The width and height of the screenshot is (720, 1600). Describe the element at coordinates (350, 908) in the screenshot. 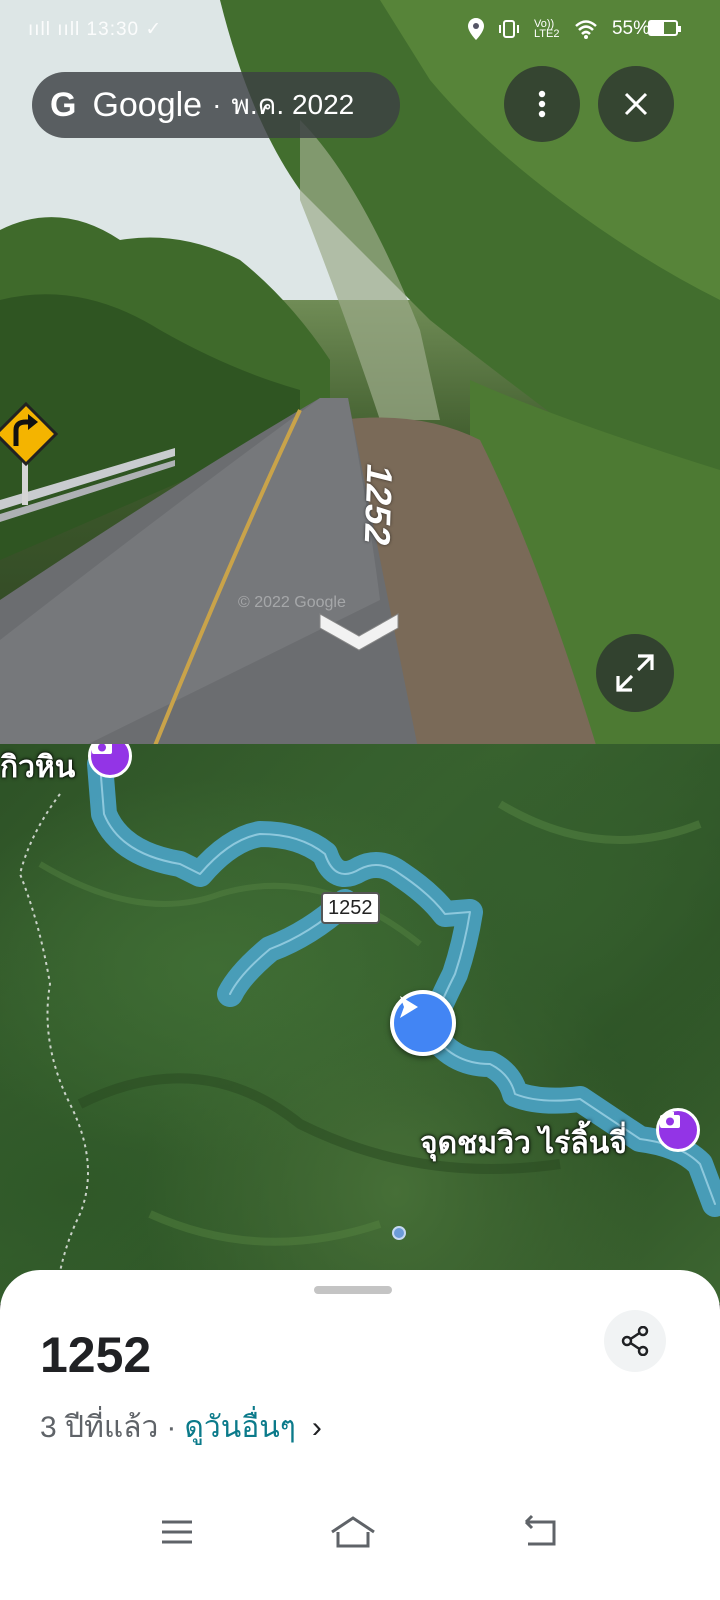

I see `route-shield: 1252` at that location.